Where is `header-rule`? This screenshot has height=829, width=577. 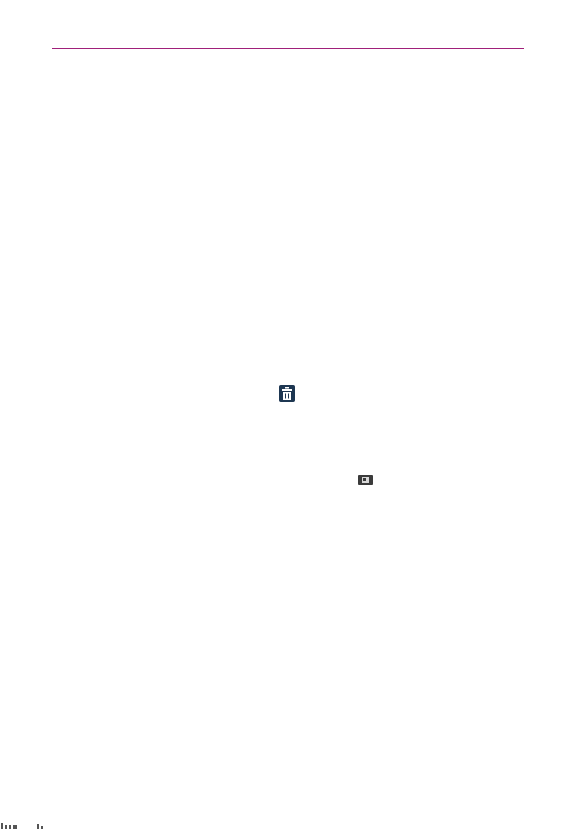 header-rule is located at coordinates (288, 48).